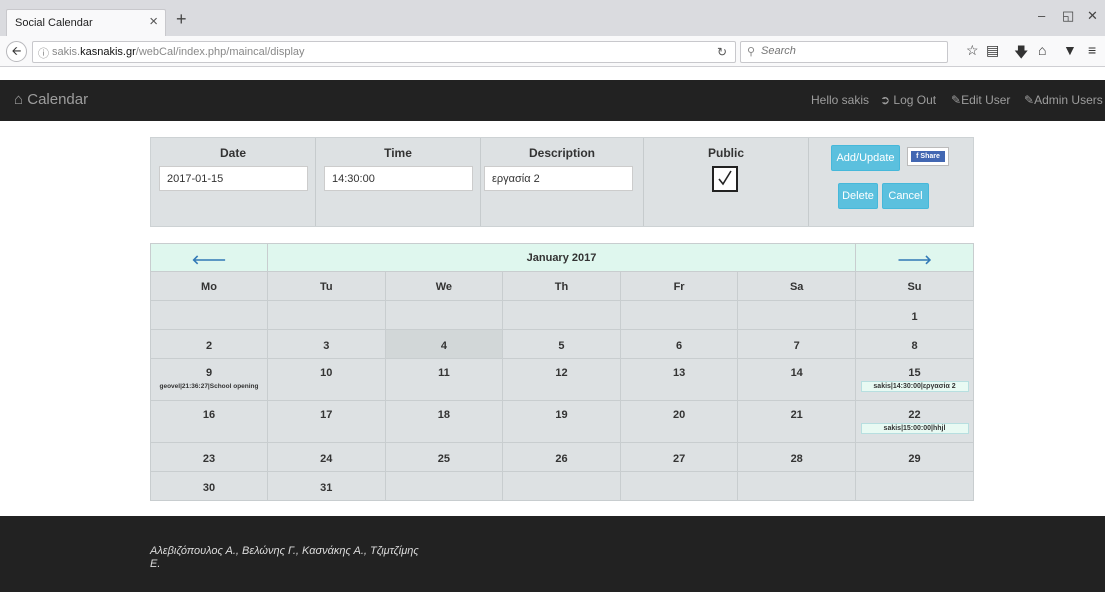 The height and width of the screenshot is (592, 1105). I want to click on greeting-text: Hello sakis, so click(840, 100).